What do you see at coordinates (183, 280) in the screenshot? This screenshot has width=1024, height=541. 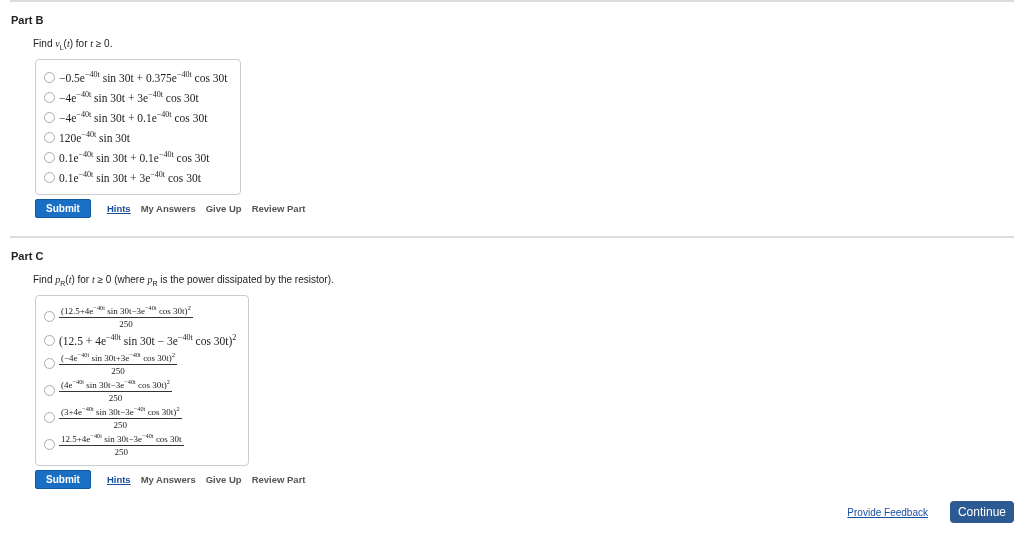 I see `question-text: Find p$_{R}$(t) for t ≥ 0 (where p$_{R}$ is the power dissipated by the resistor).` at bounding box center [183, 280].